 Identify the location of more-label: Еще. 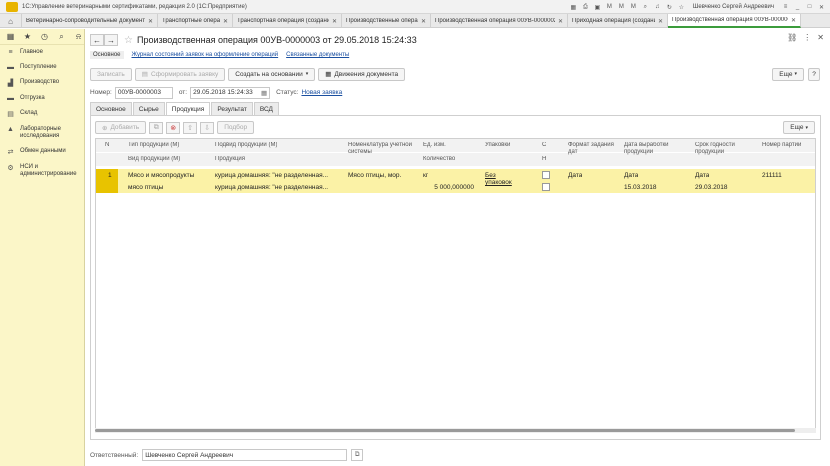
(786, 74).